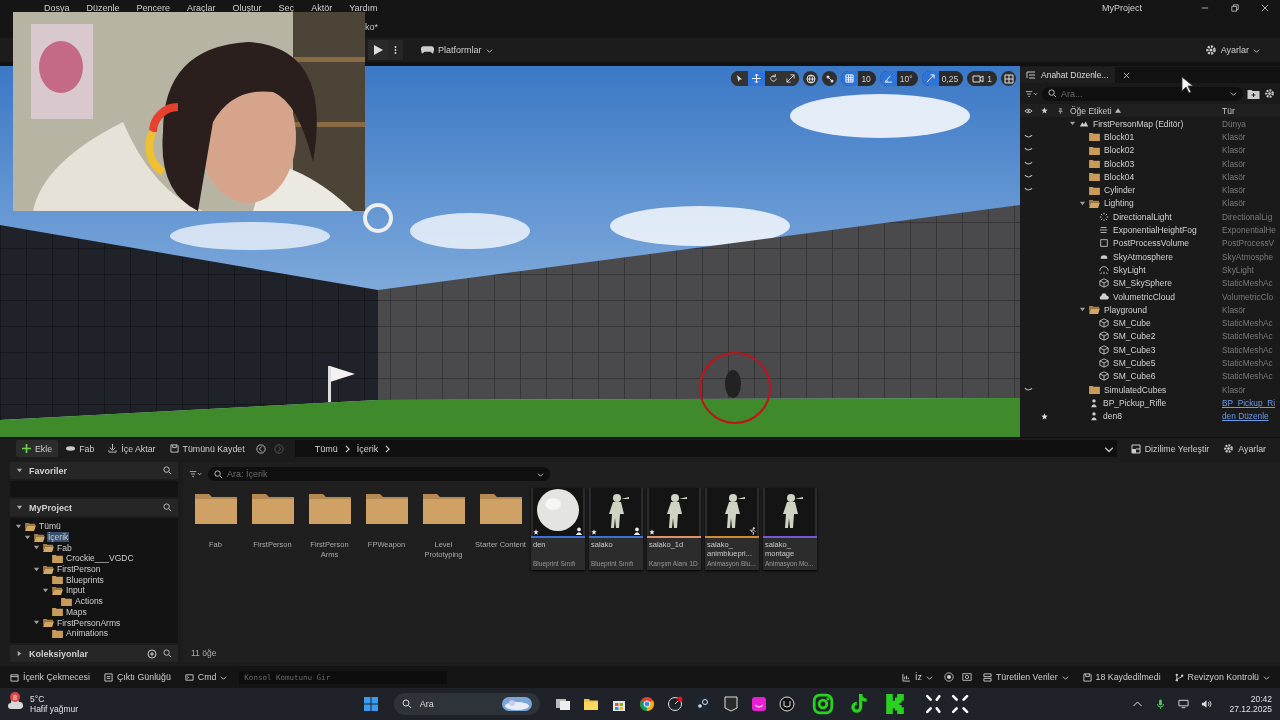  What do you see at coordinates (907, 677) in the screenshot?
I see `chart-icon` at bounding box center [907, 677].